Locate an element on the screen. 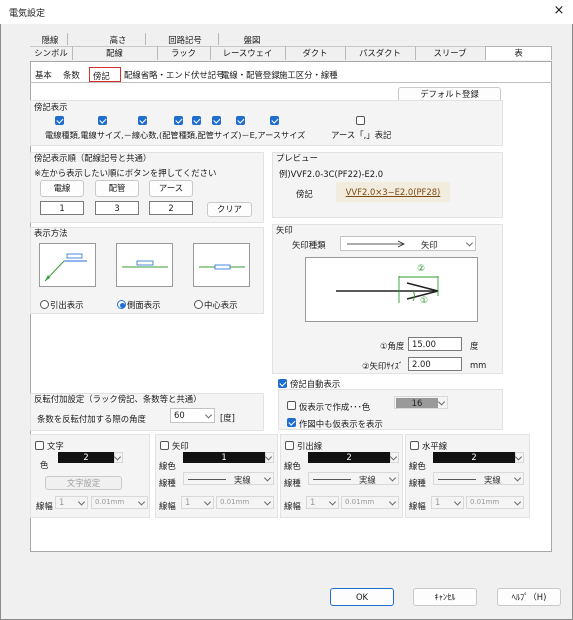 The image size is (573, 620). tab-circuit-symbol: 回路記号 is located at coordinates (185, 40).